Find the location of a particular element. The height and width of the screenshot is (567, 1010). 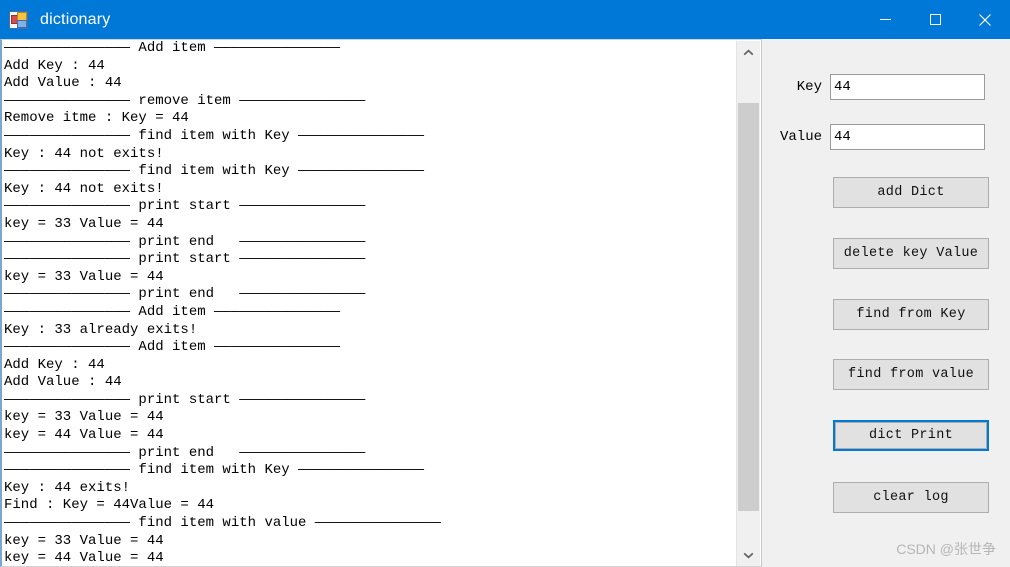

value-field-row: Value is located at coordinates (886, 137).